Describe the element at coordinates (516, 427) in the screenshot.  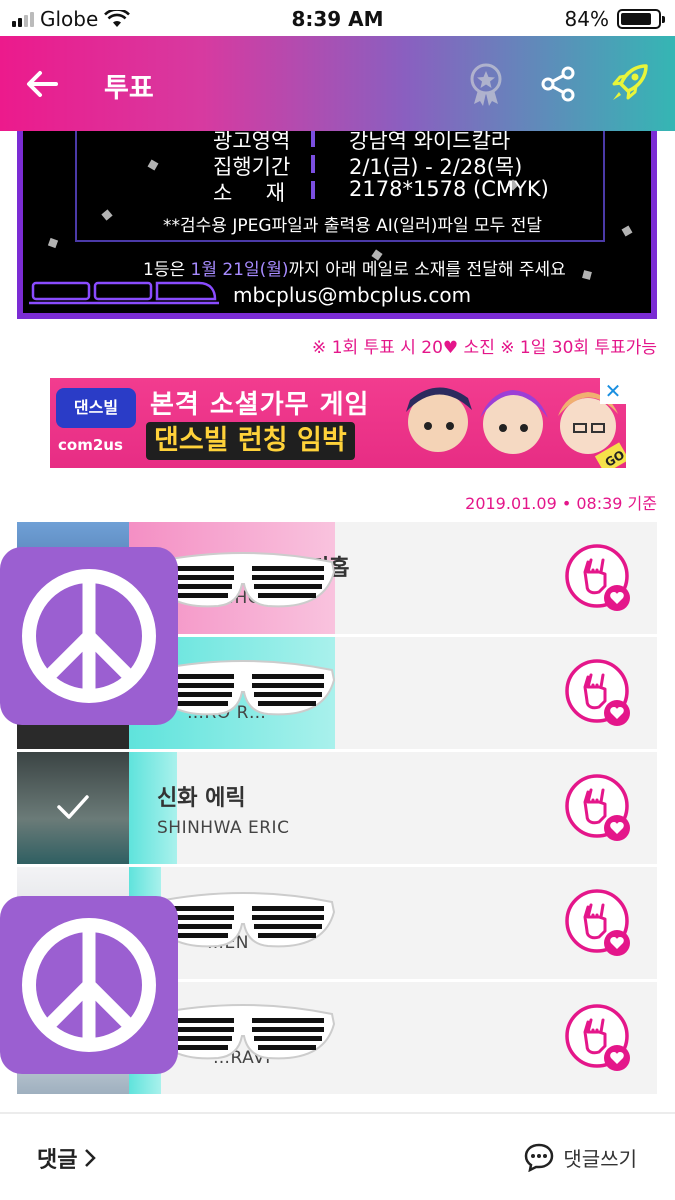
I see `ad-characters-illustration: GO` at that location.